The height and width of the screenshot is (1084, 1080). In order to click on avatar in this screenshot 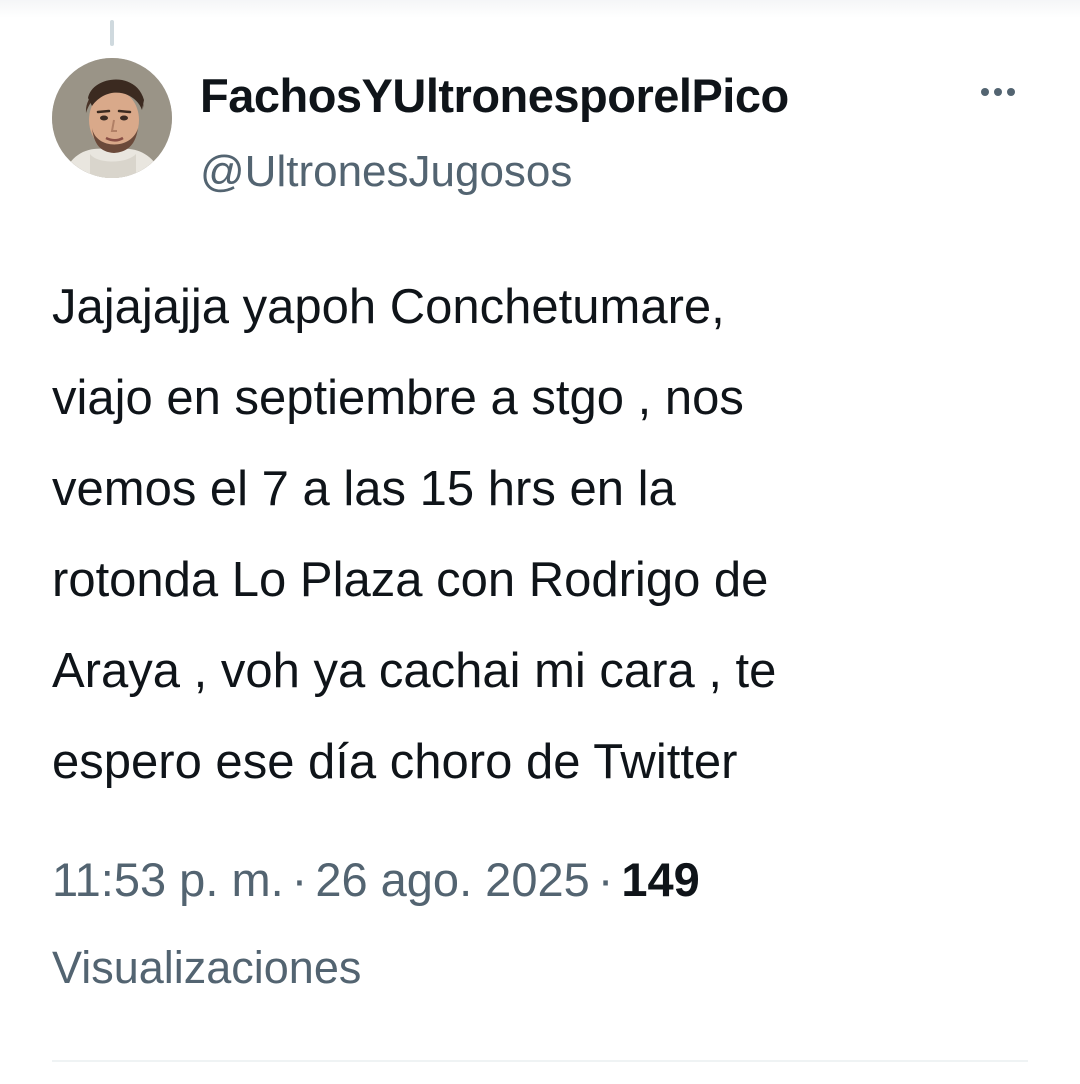, I will do `click(112, 118)`.